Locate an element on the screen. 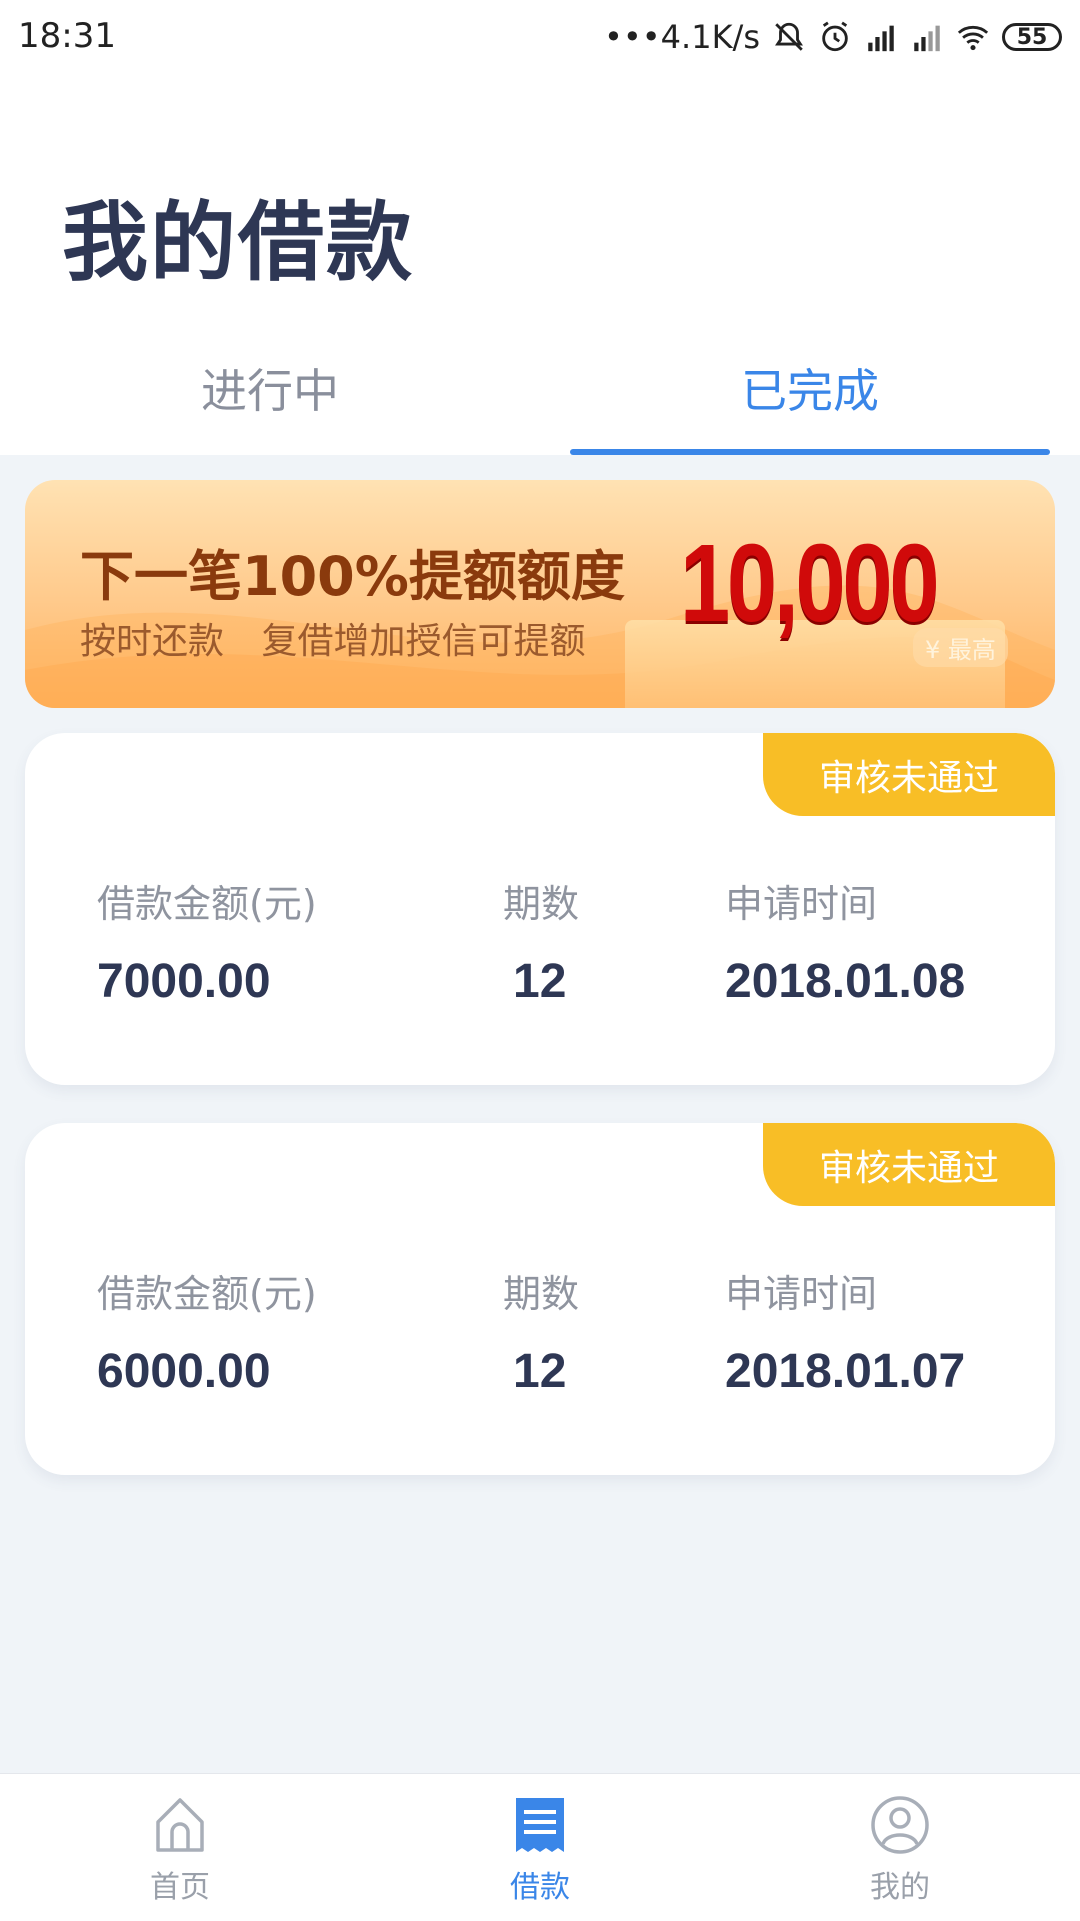 This screenshot has height=1921, width=1080. alarm-icon is located at coordinates (835, 37).